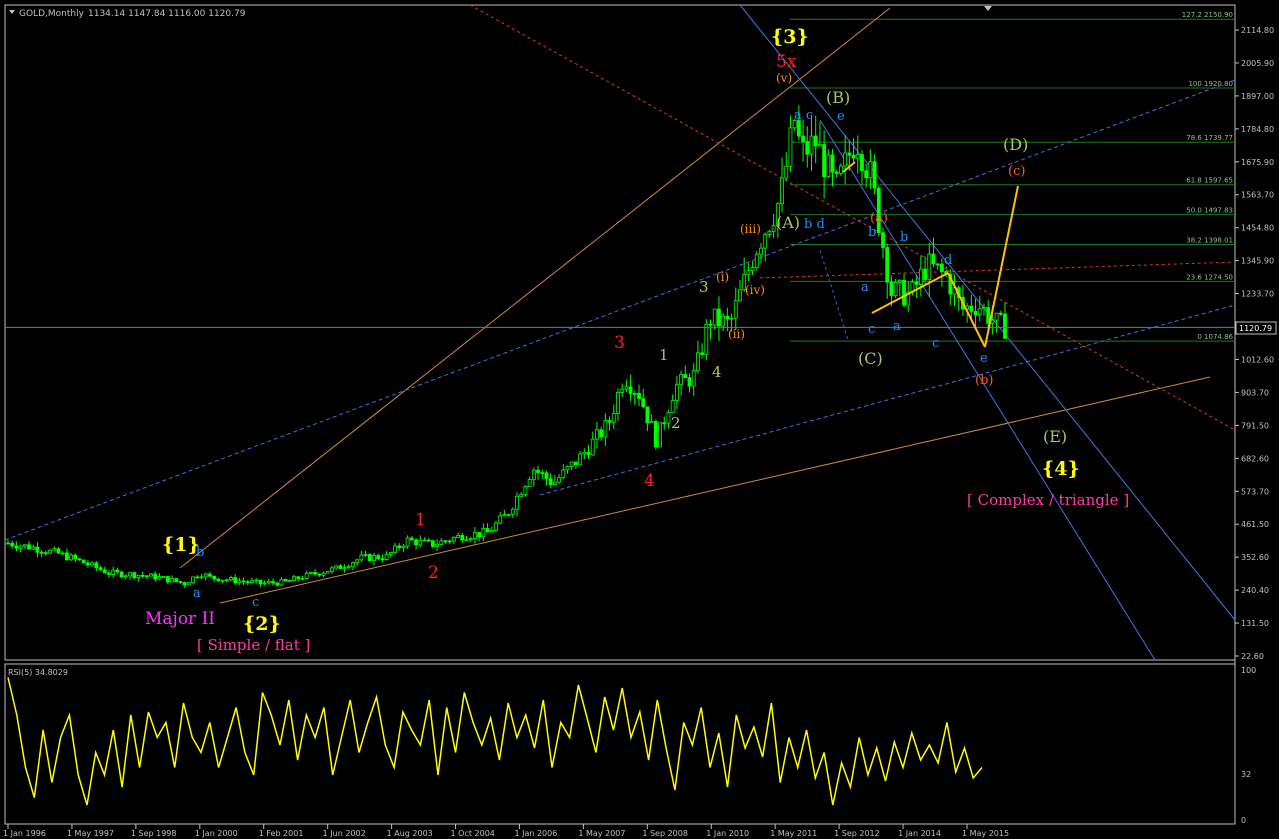 The height and width of the screenshot is (839, 1279). Describe the element at coordinates (1015, 144) in the screenshot. I see `wave-label: (D)` at that location.